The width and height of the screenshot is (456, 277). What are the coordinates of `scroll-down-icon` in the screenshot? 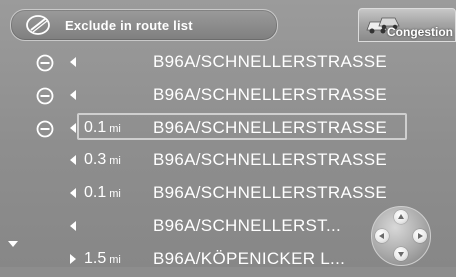 It's located at (13, 244).